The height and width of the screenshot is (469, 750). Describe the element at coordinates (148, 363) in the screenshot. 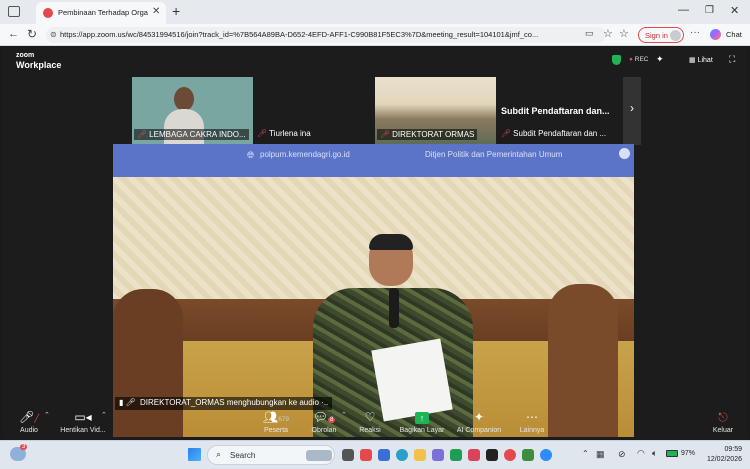

I see `sofa-arm` at that location.